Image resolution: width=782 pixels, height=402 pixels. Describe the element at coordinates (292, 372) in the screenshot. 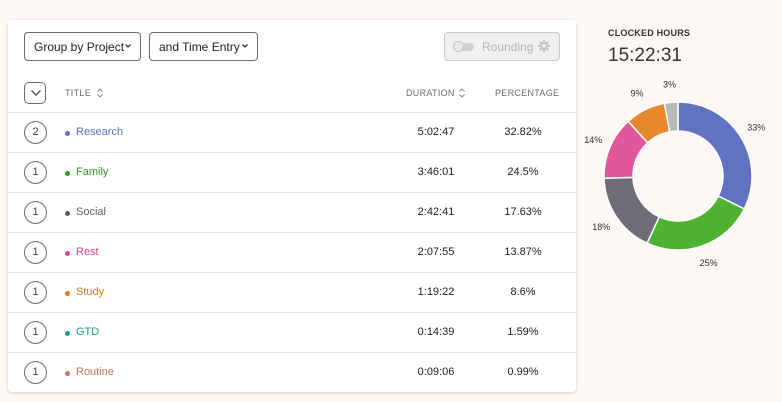

I see `table-row: 1 Routine 0:09:06 0.99%` at that location.